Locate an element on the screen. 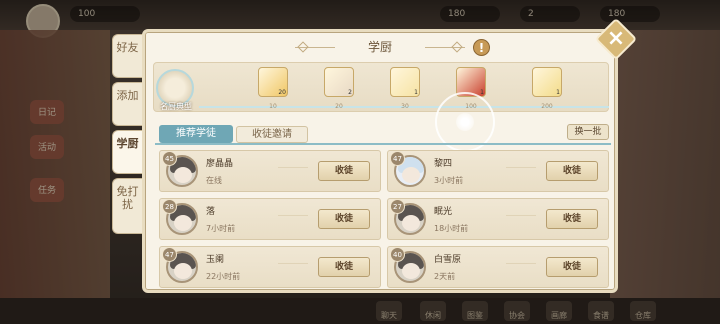 The height and width of the screenshot is (324, 720). sparkle-core-icon is located at coordinates (465, 122).